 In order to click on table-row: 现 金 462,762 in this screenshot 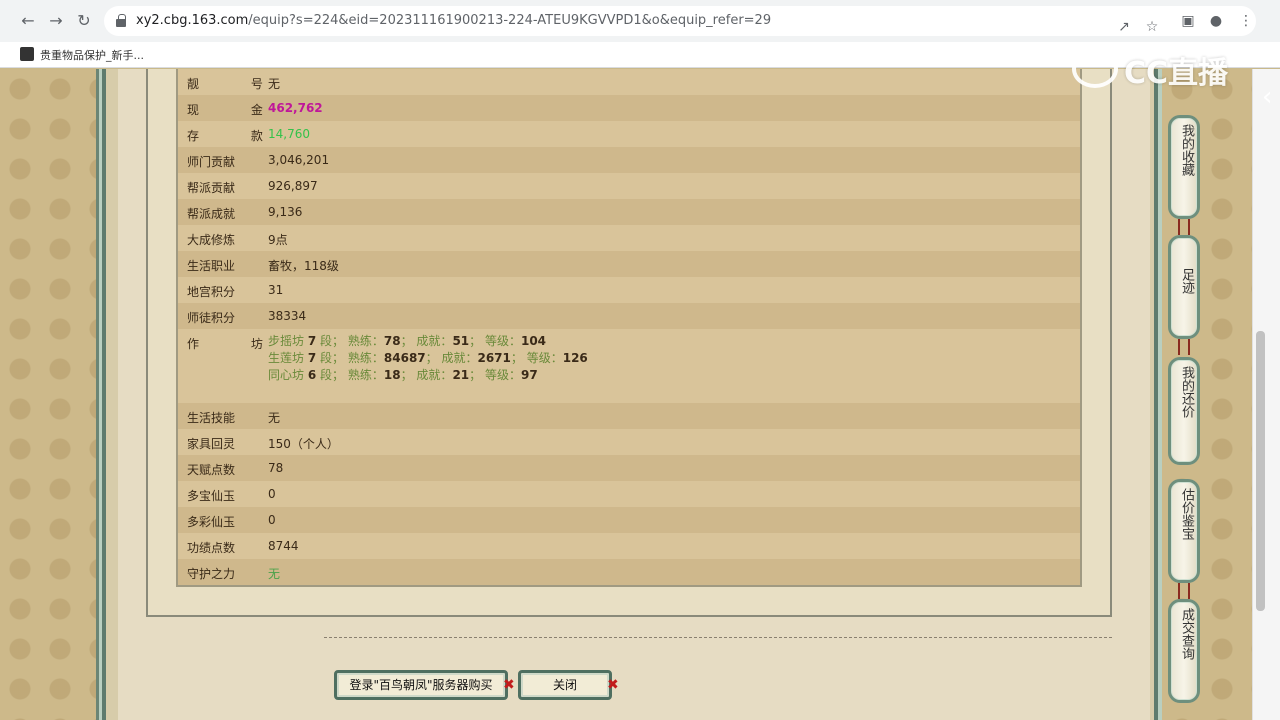, I will do `click(629, 108)`.